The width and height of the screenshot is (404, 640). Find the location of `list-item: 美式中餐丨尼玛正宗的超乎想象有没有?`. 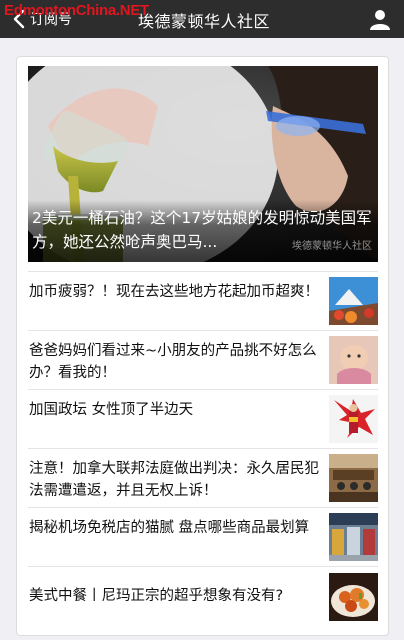

list-item: 美式中餐丨尼玛正宗的超乎想象有没有? is located at coordinates (203, 595).